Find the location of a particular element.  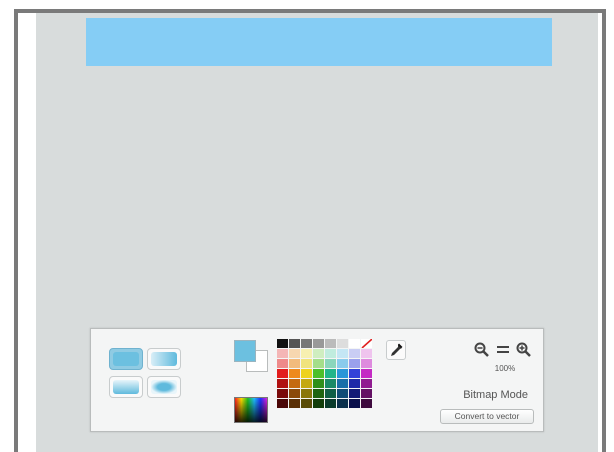

zoom-in-icon is located at coordinates (524, 349).